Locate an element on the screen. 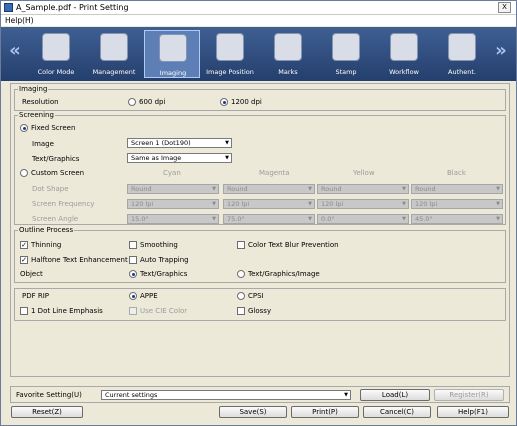 The height and width of the screenshot is (426, 517). save-button: Save(S) is located at coordinates (253, 412).